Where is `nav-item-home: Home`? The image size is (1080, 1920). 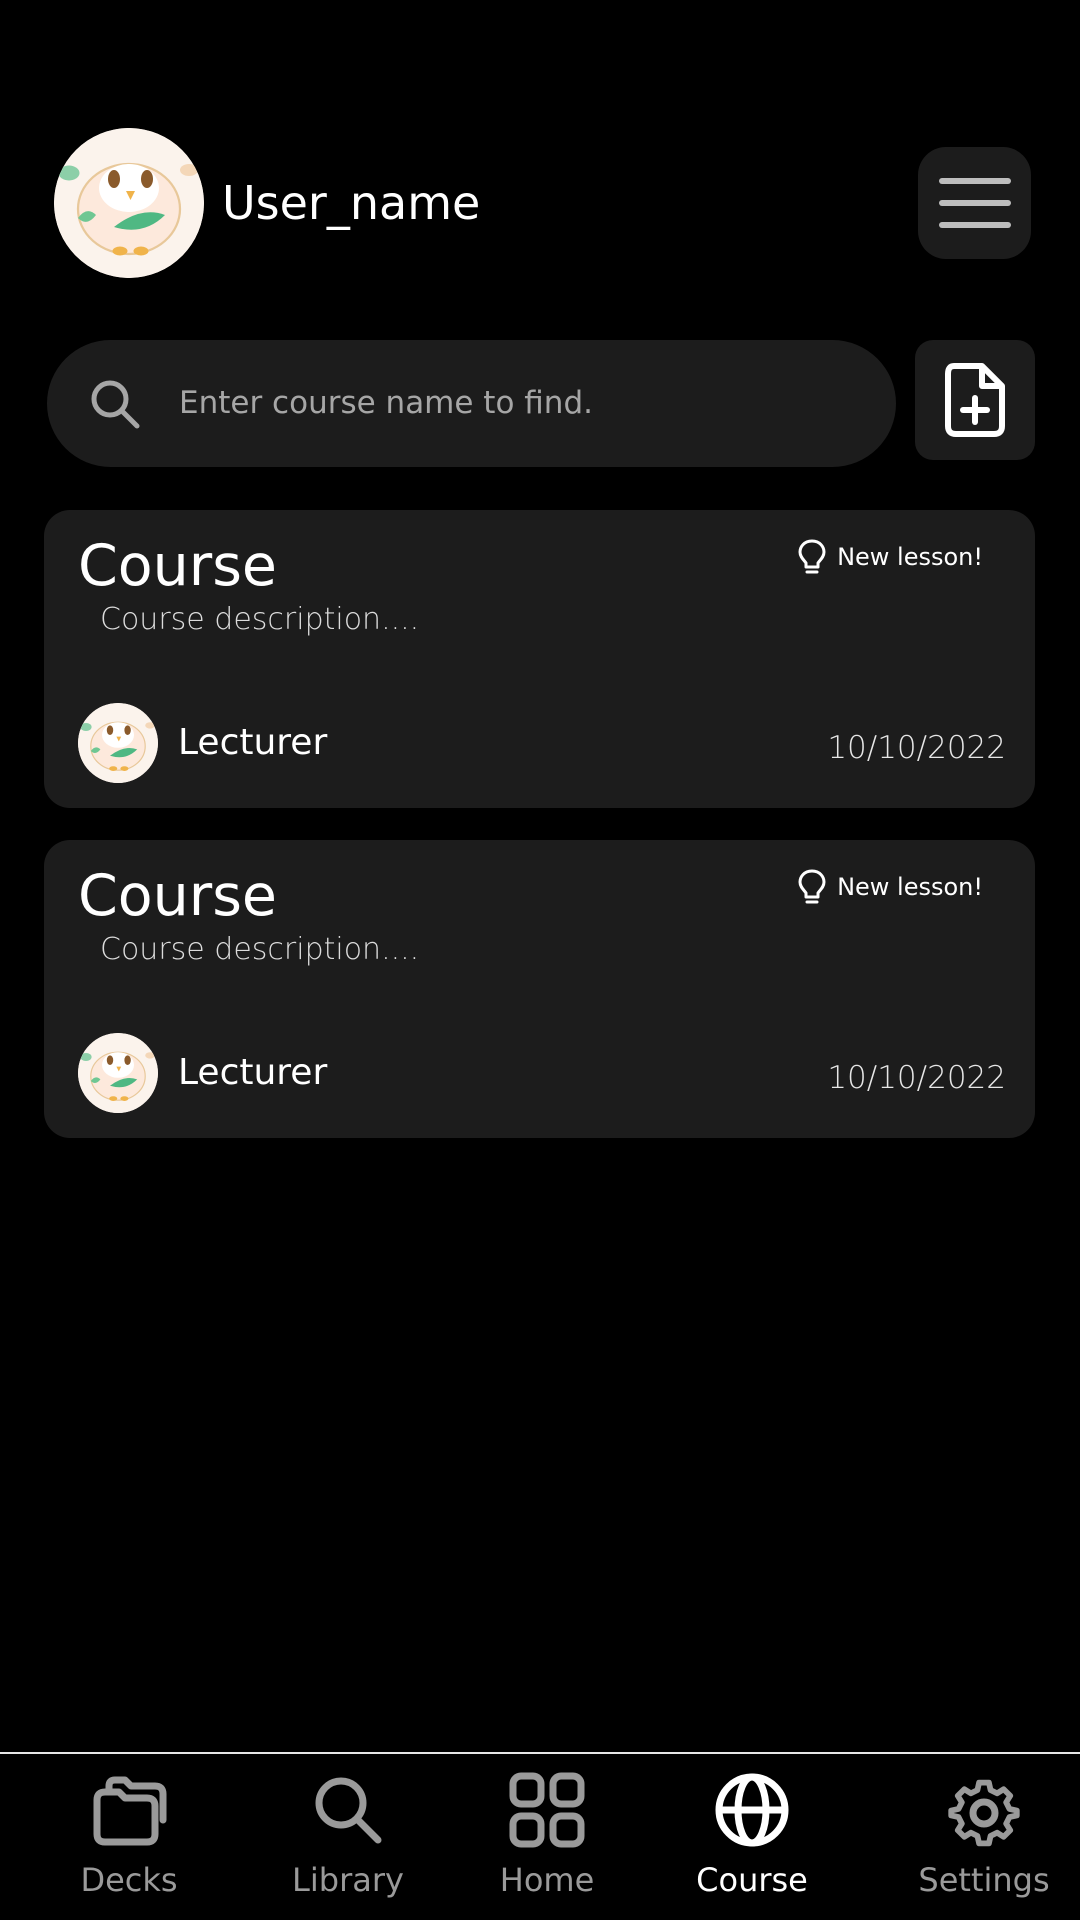 nav-item-home: Home is located at coordinates (547, 1840).